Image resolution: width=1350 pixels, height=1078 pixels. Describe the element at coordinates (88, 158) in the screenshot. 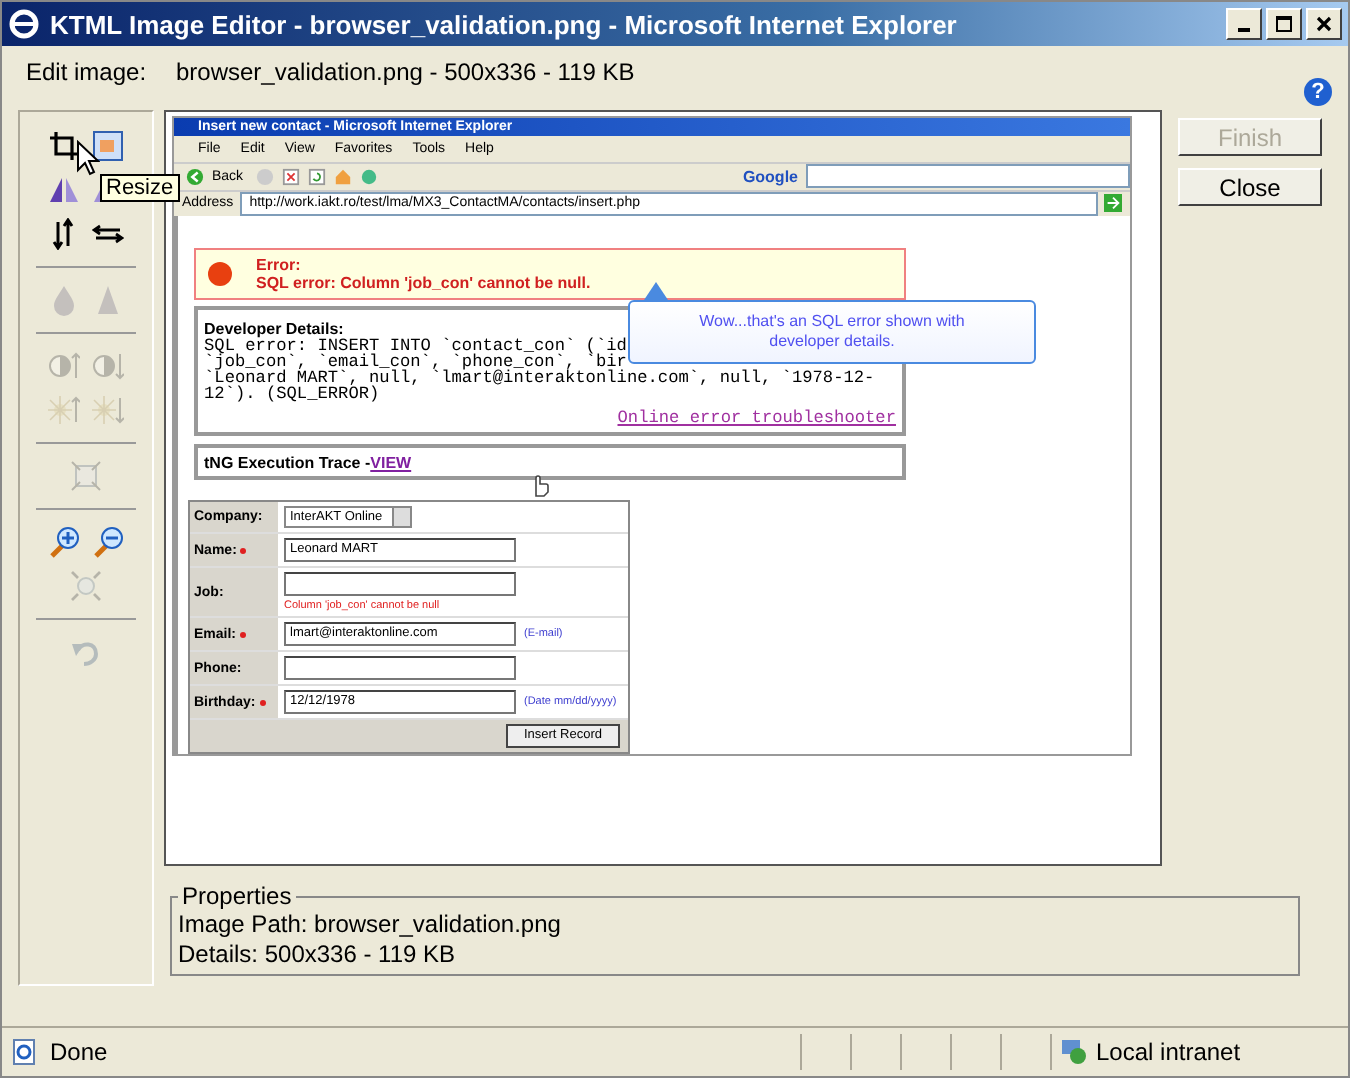

I see `cursor-icon` at that location.